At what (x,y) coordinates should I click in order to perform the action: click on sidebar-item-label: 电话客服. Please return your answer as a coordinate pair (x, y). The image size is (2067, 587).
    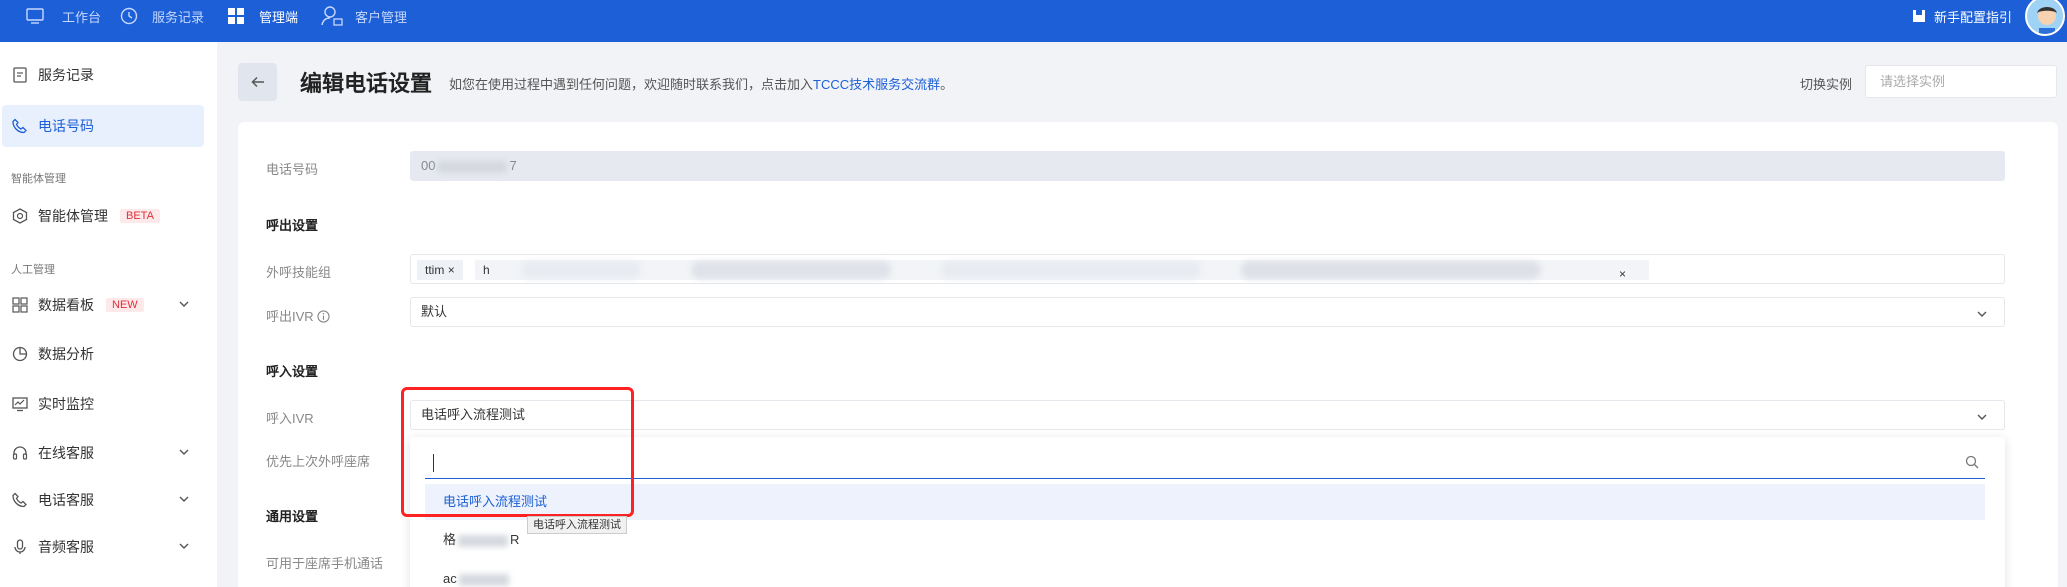
    Looking at the image, I should click on (66, 500).